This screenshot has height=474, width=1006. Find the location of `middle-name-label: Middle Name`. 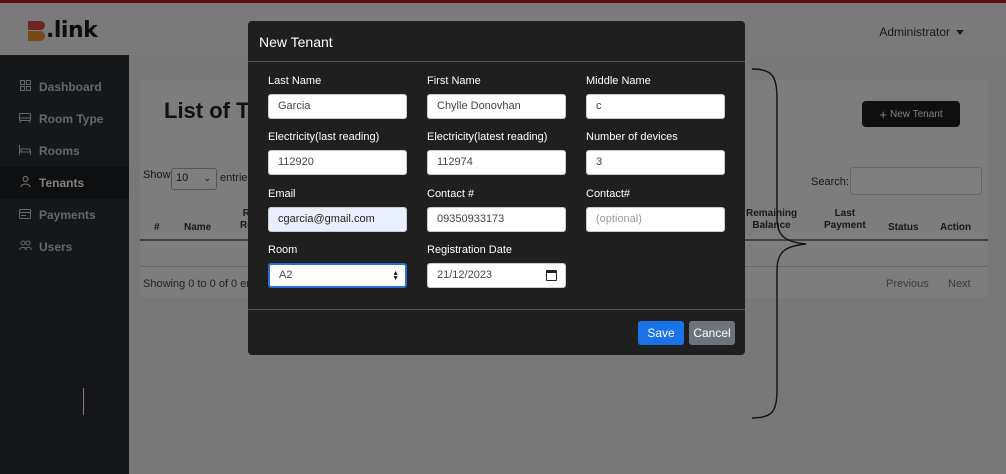

middle-name-label: Middle Name is located at coordinates (618, 81).